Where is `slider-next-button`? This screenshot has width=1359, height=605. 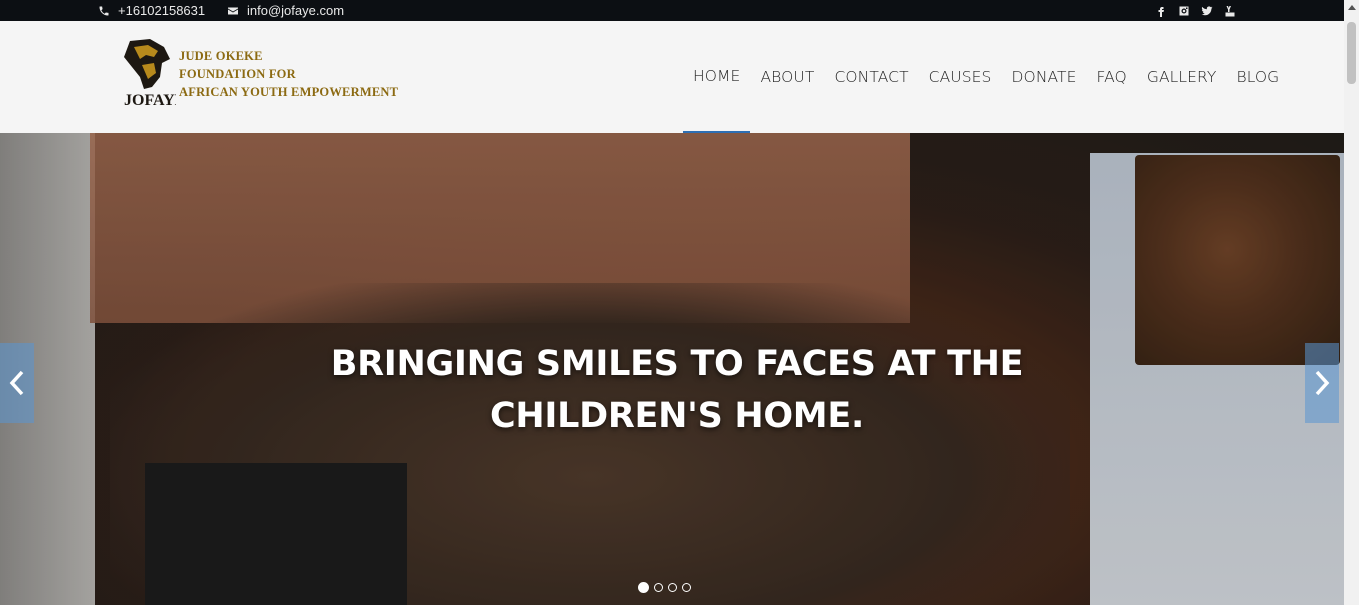
slider-next-button is located at coordinates (1322, 383).